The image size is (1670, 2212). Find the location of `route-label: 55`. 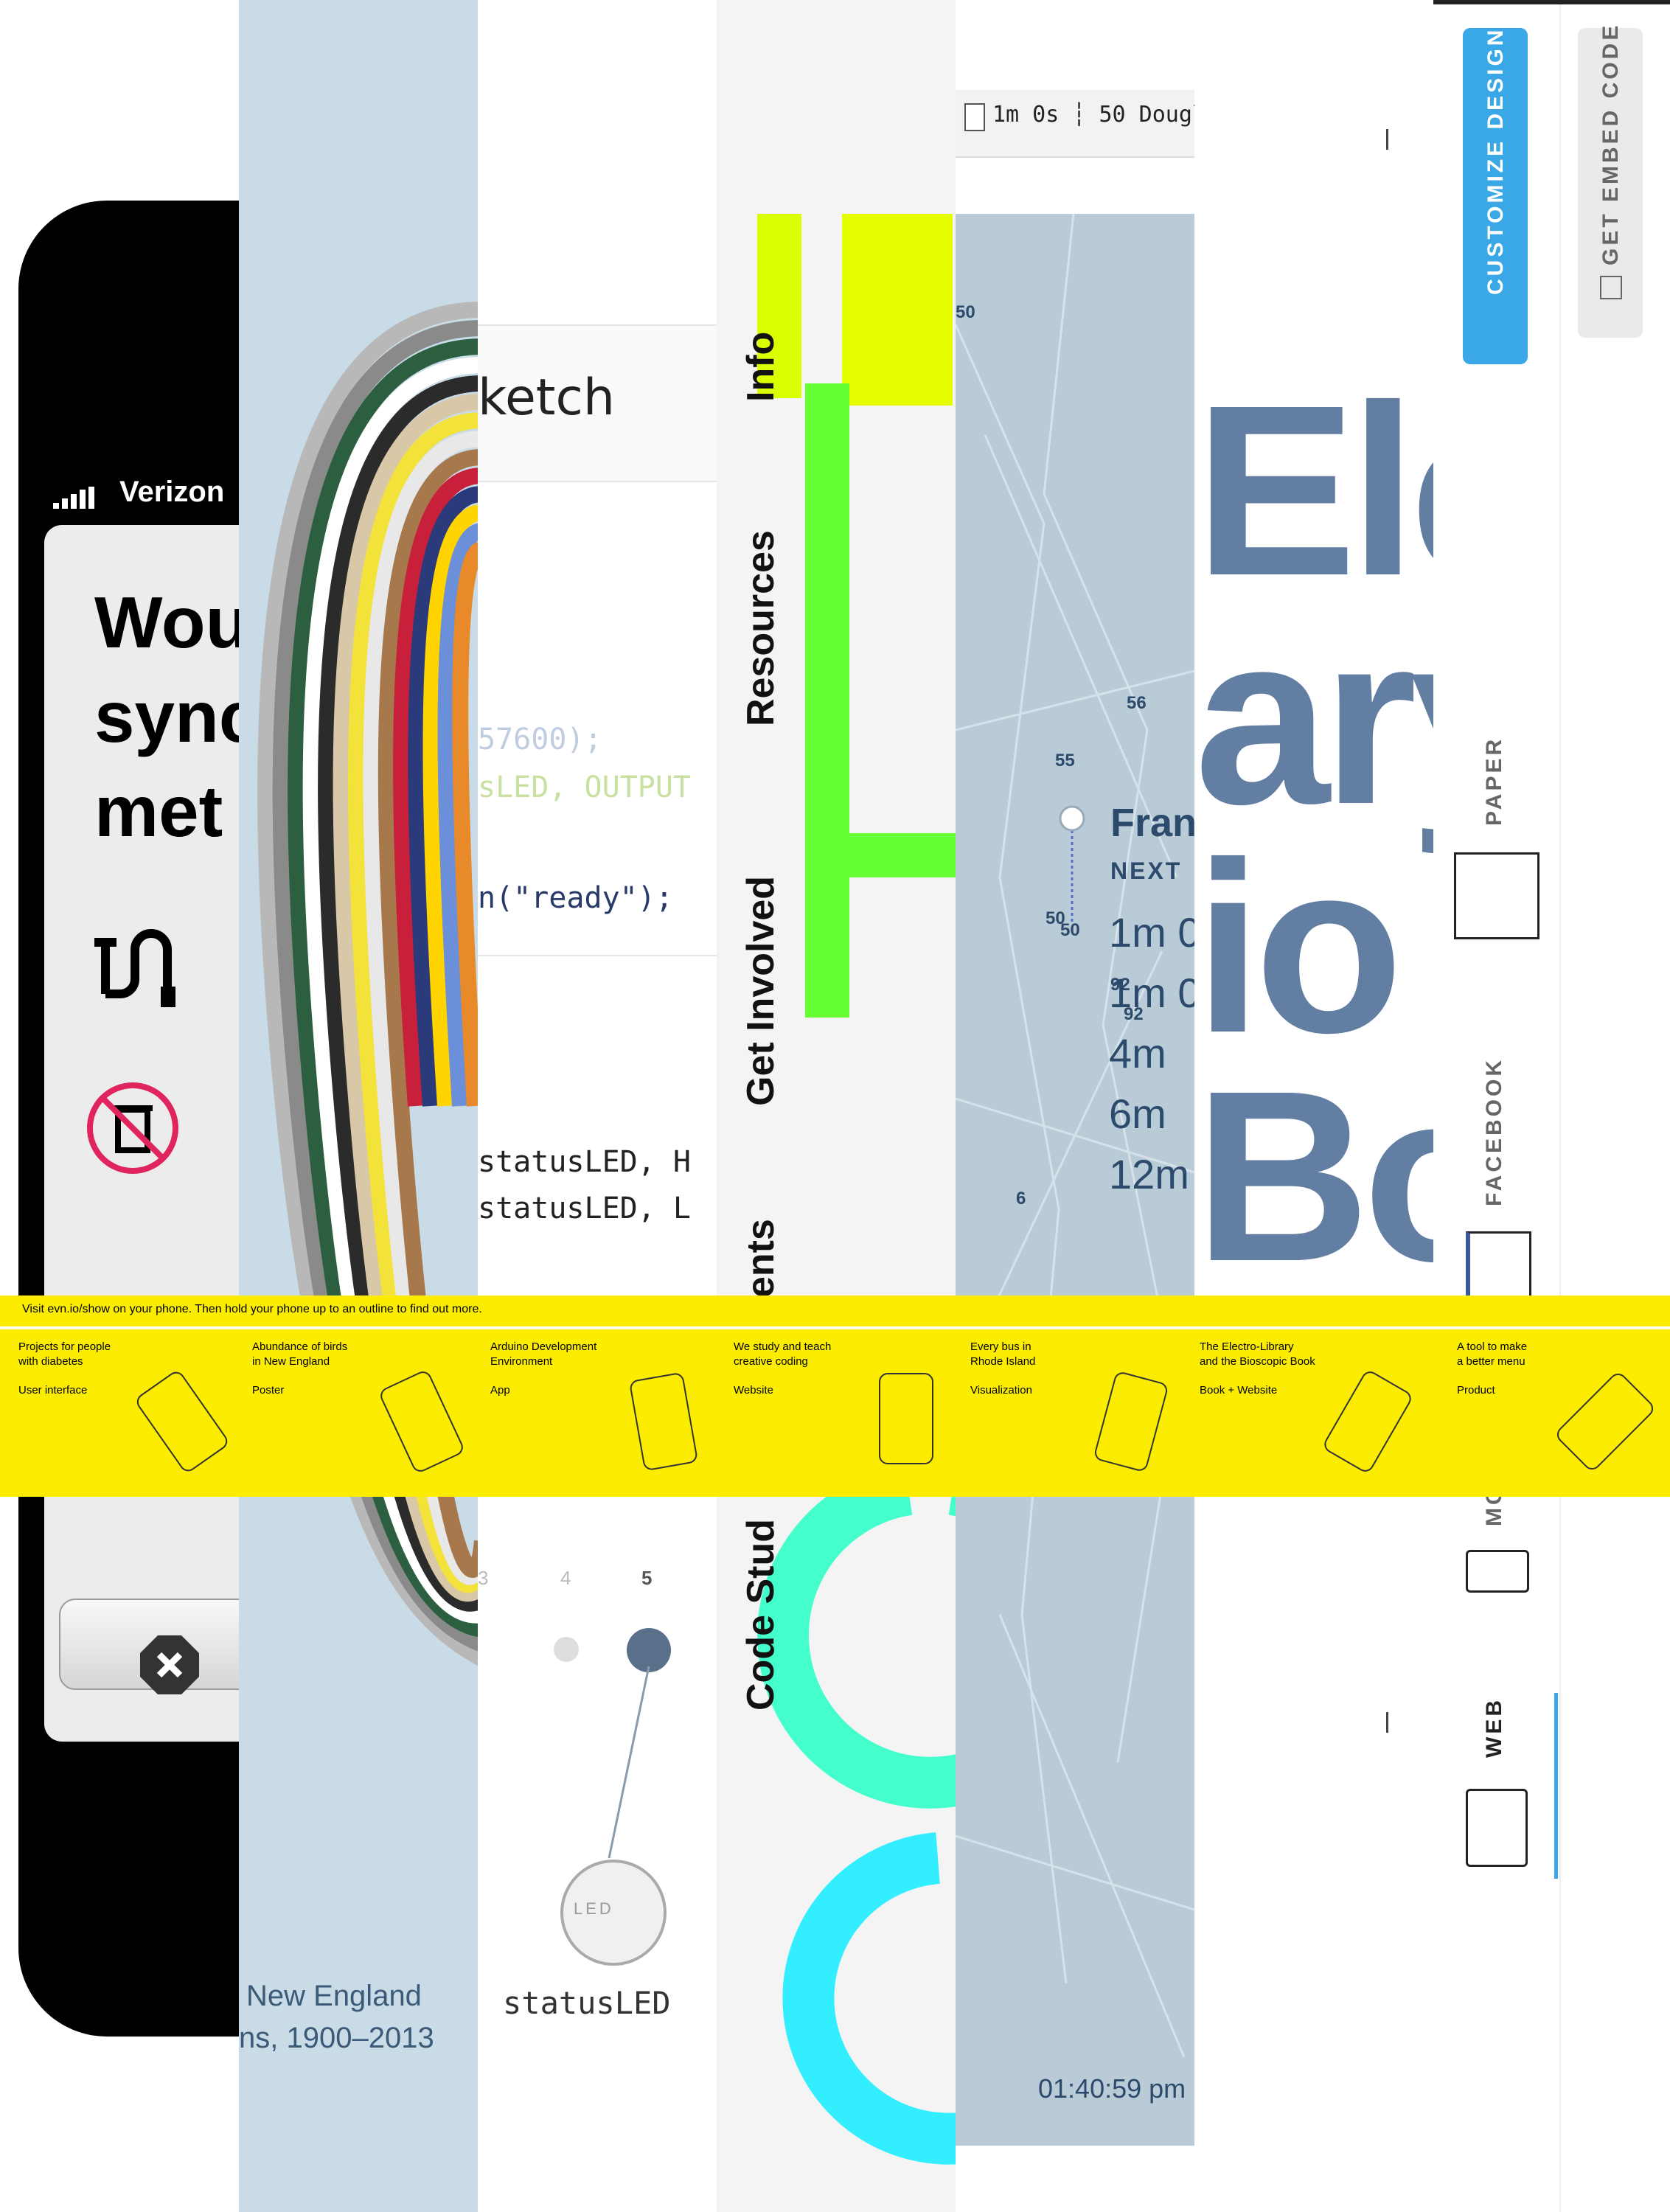

route-label: 55 is located at coordinates (1065, 761).